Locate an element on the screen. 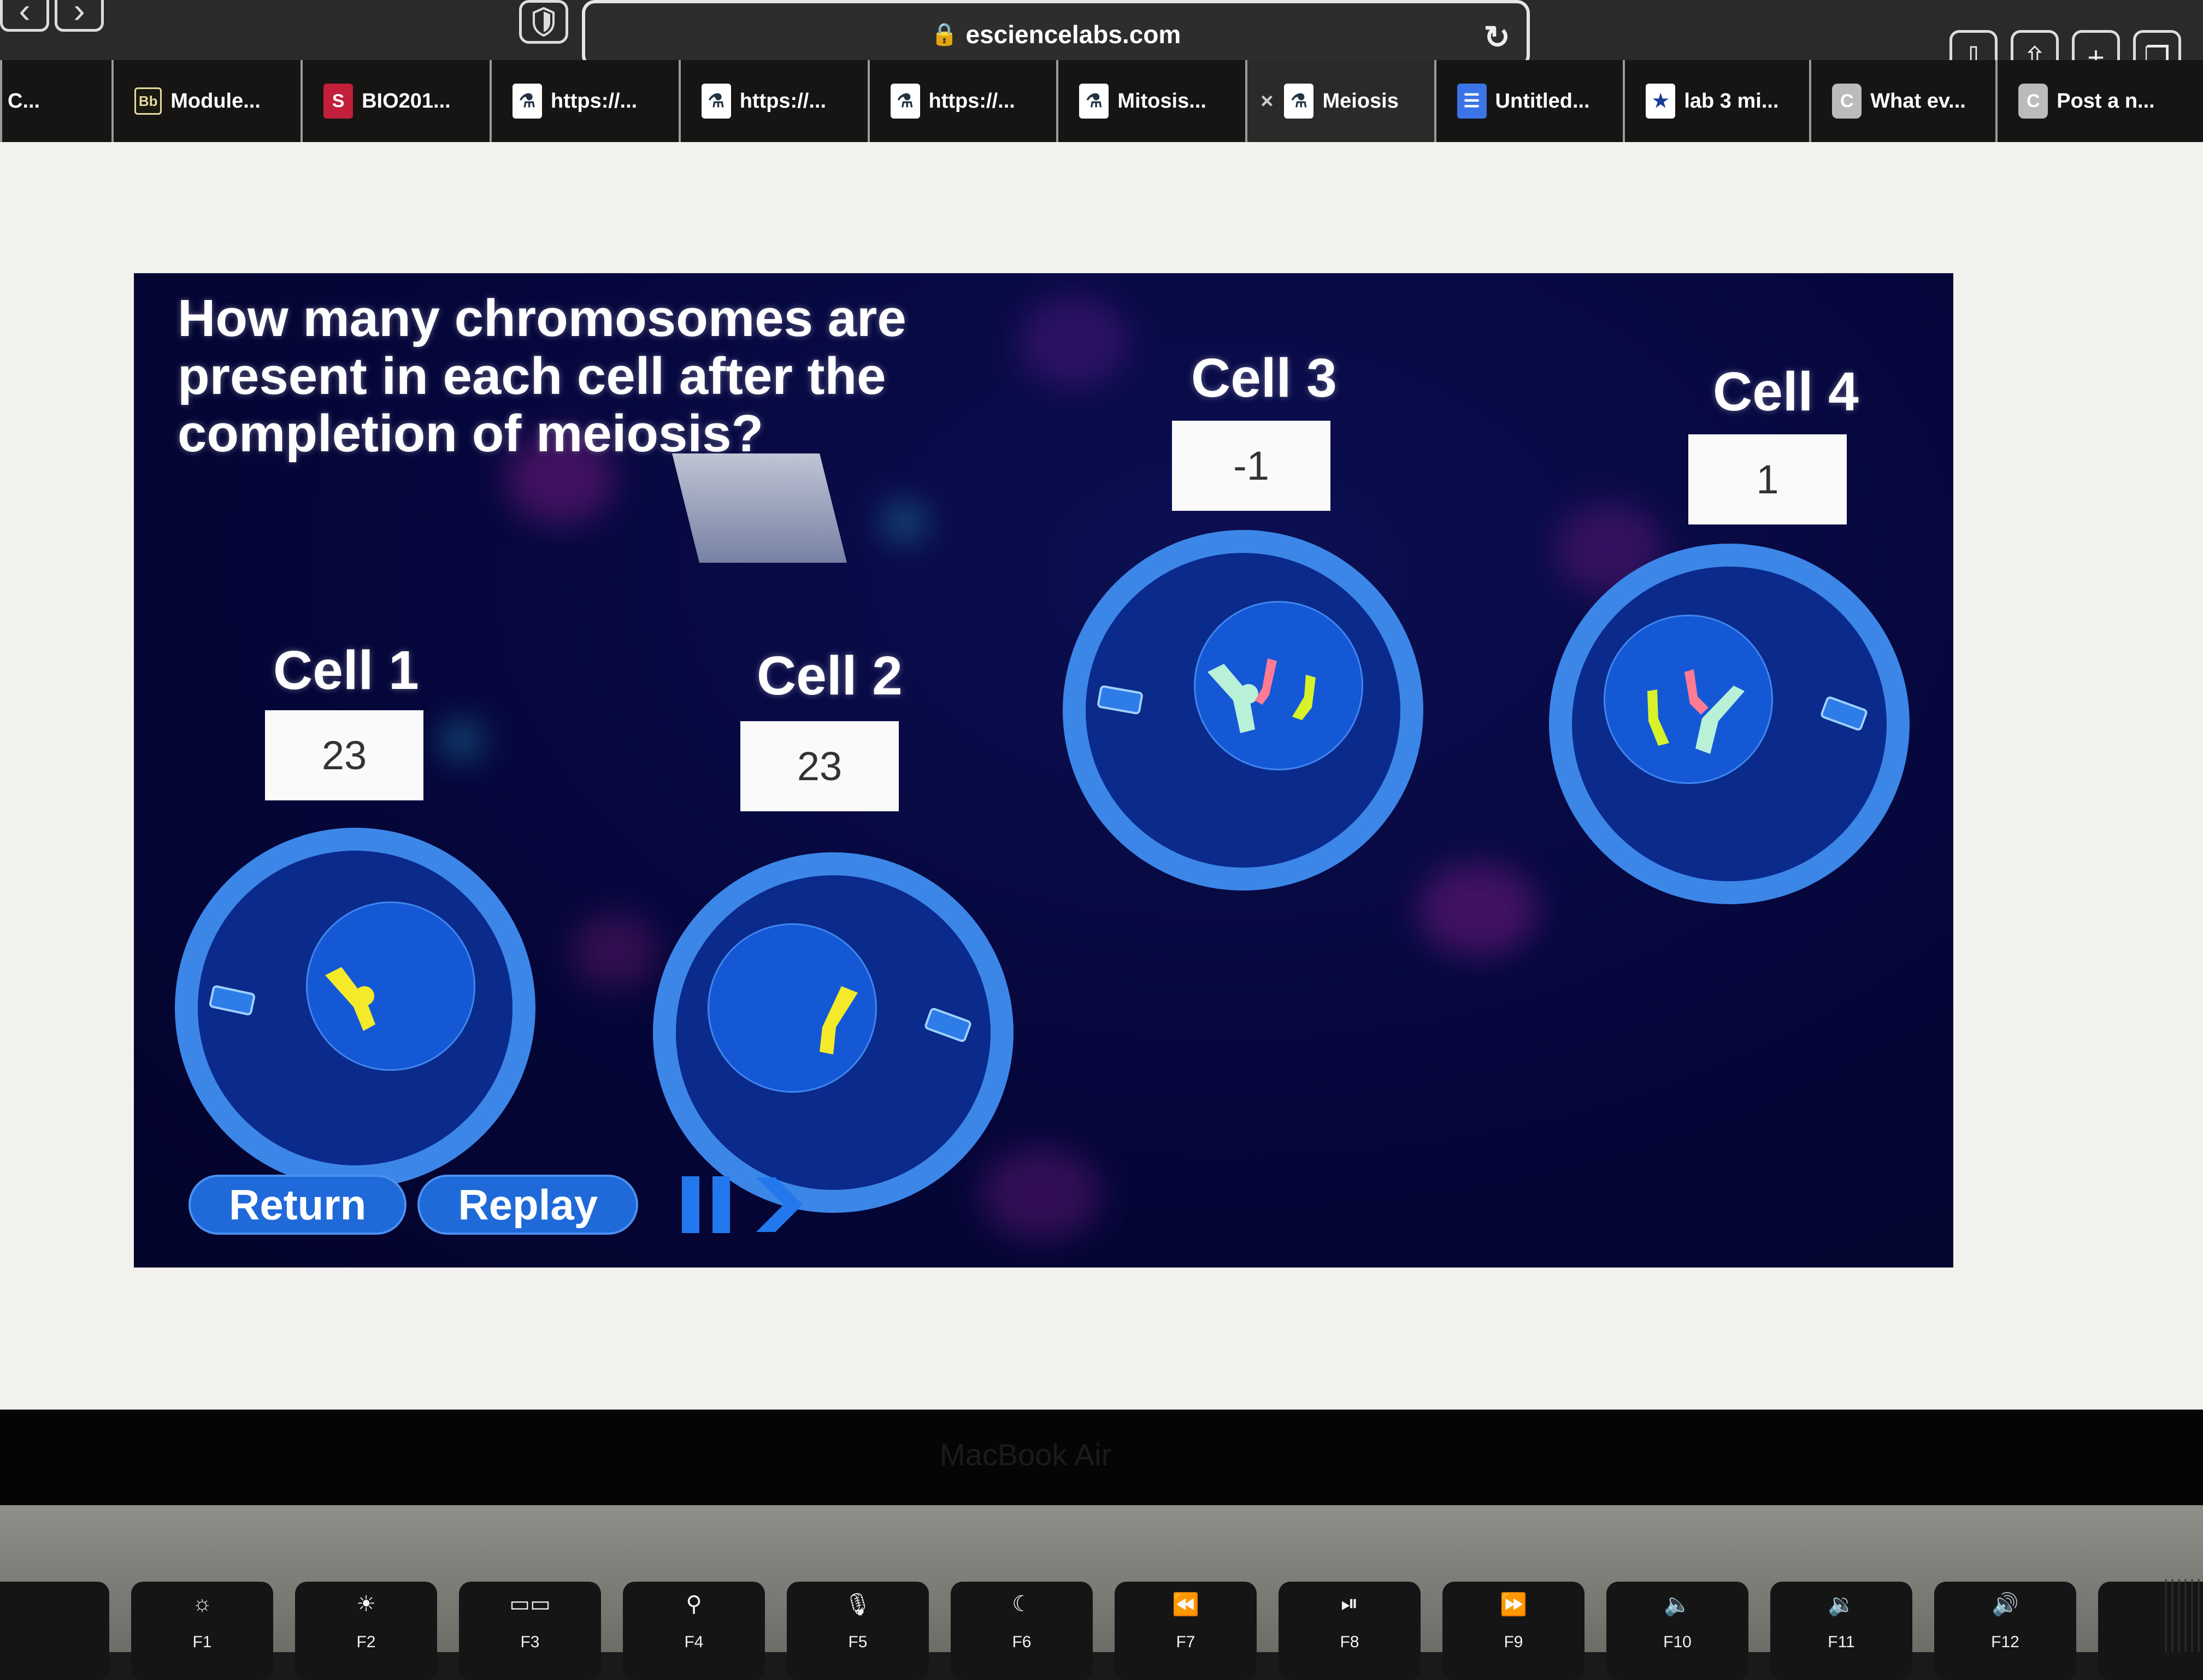  return-button: Return is located at coordinates (298, 1205).